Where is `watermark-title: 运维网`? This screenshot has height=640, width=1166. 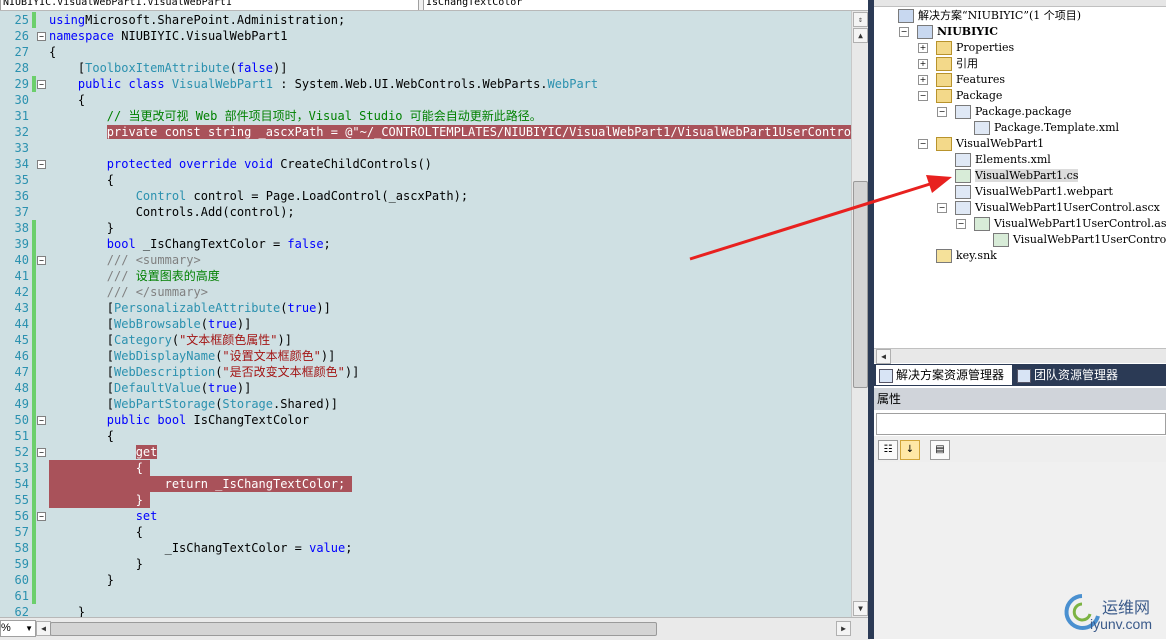 watermark-title: 运维网 is located at coordinates (1126, 608).